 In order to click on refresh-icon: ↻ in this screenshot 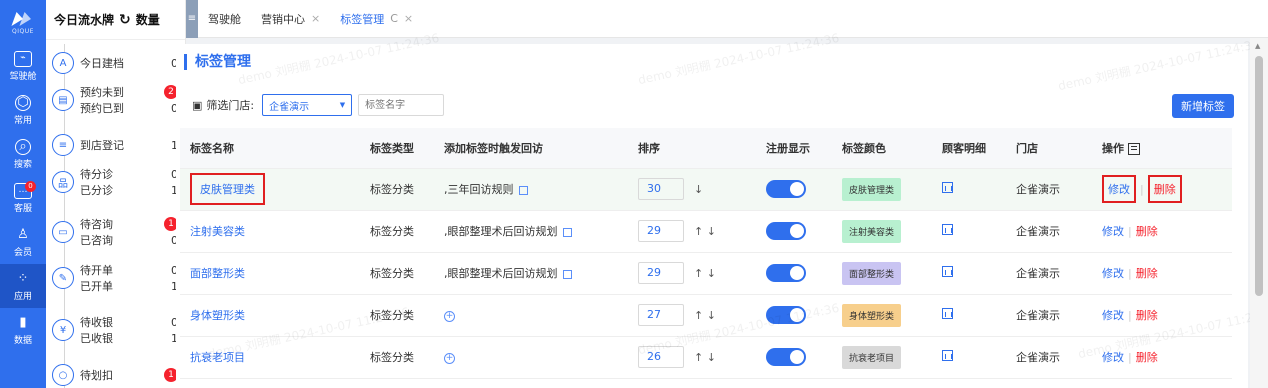, I will do `click(125, 20)`.